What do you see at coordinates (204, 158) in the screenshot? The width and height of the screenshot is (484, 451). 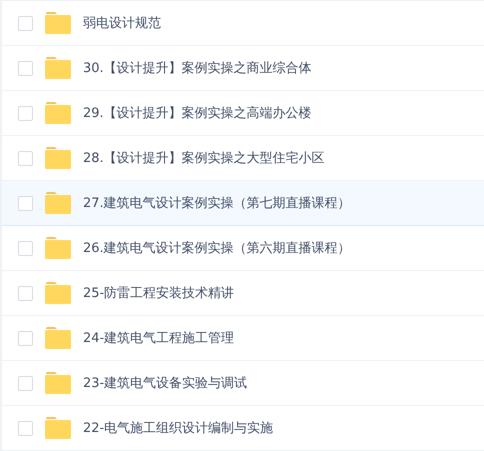 I see `folder-name: 28.【设计提升】案例实操之大型住宅小区` at bounding box center [204, 158].